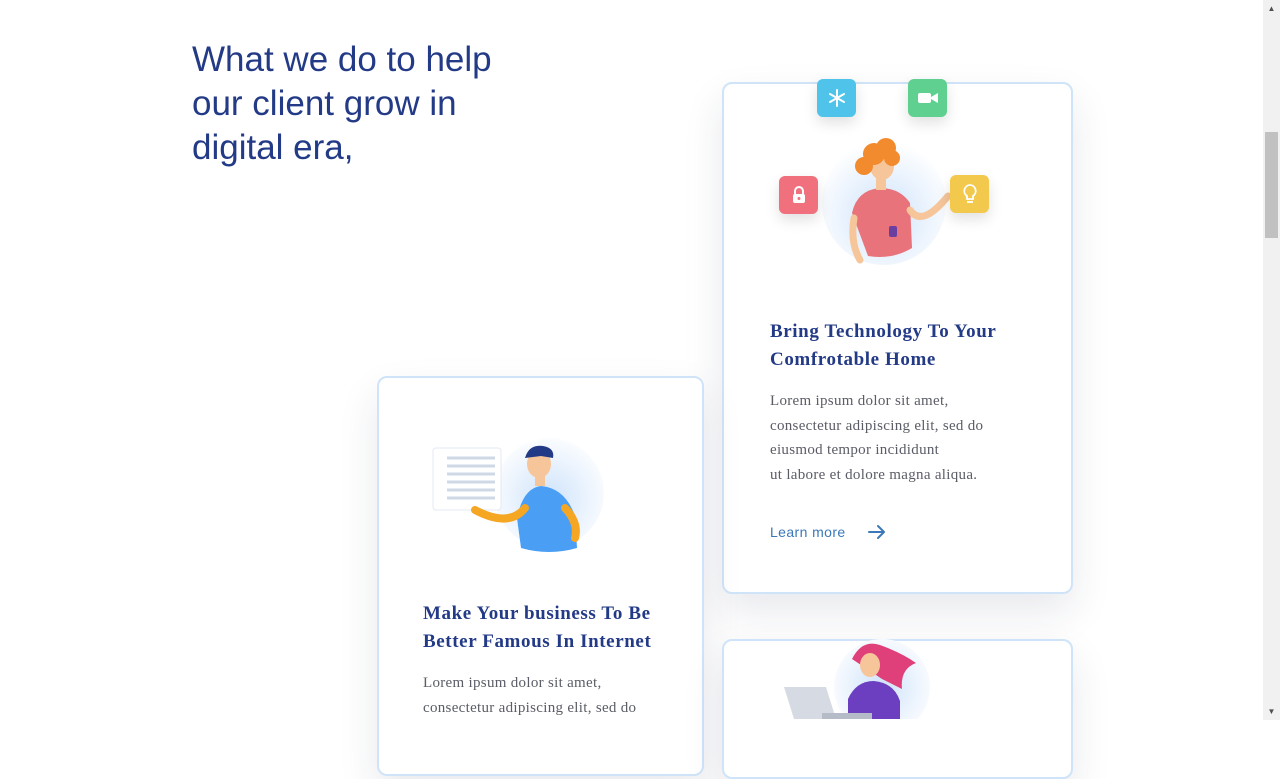 The height and width of the screenshot is (779, 1280). I want to click on scroll-thumb, so click(1271, 185).